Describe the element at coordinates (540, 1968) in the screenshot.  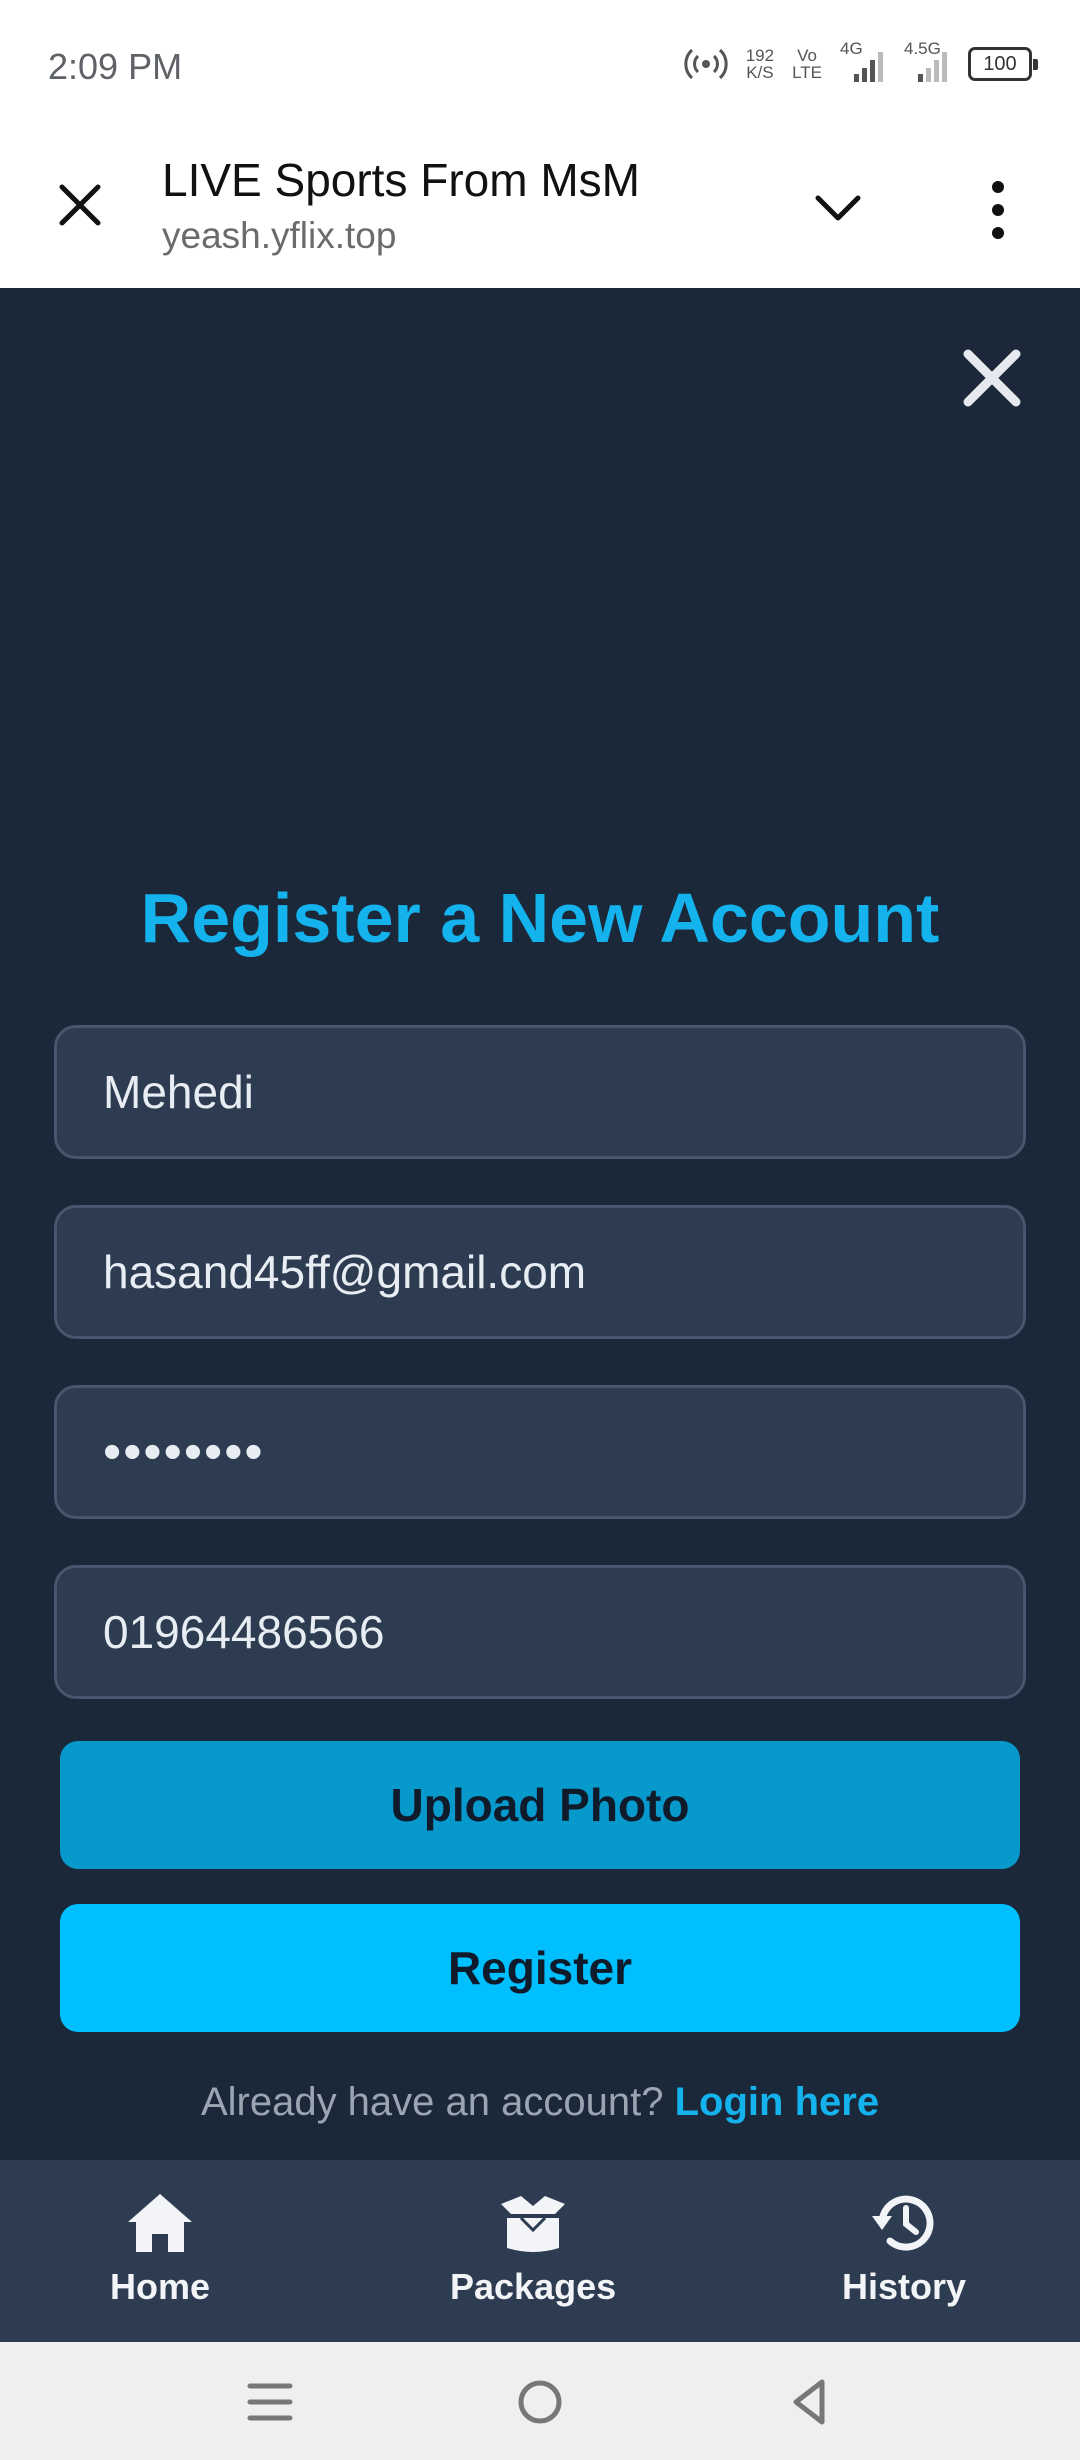
I see `register-button: Register` at that location.